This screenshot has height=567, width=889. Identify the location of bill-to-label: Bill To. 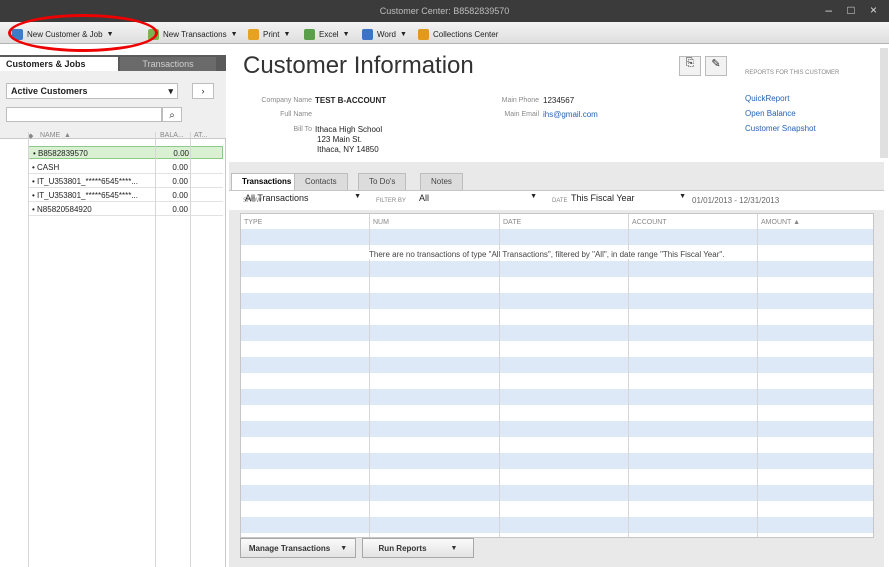
(302, 129).